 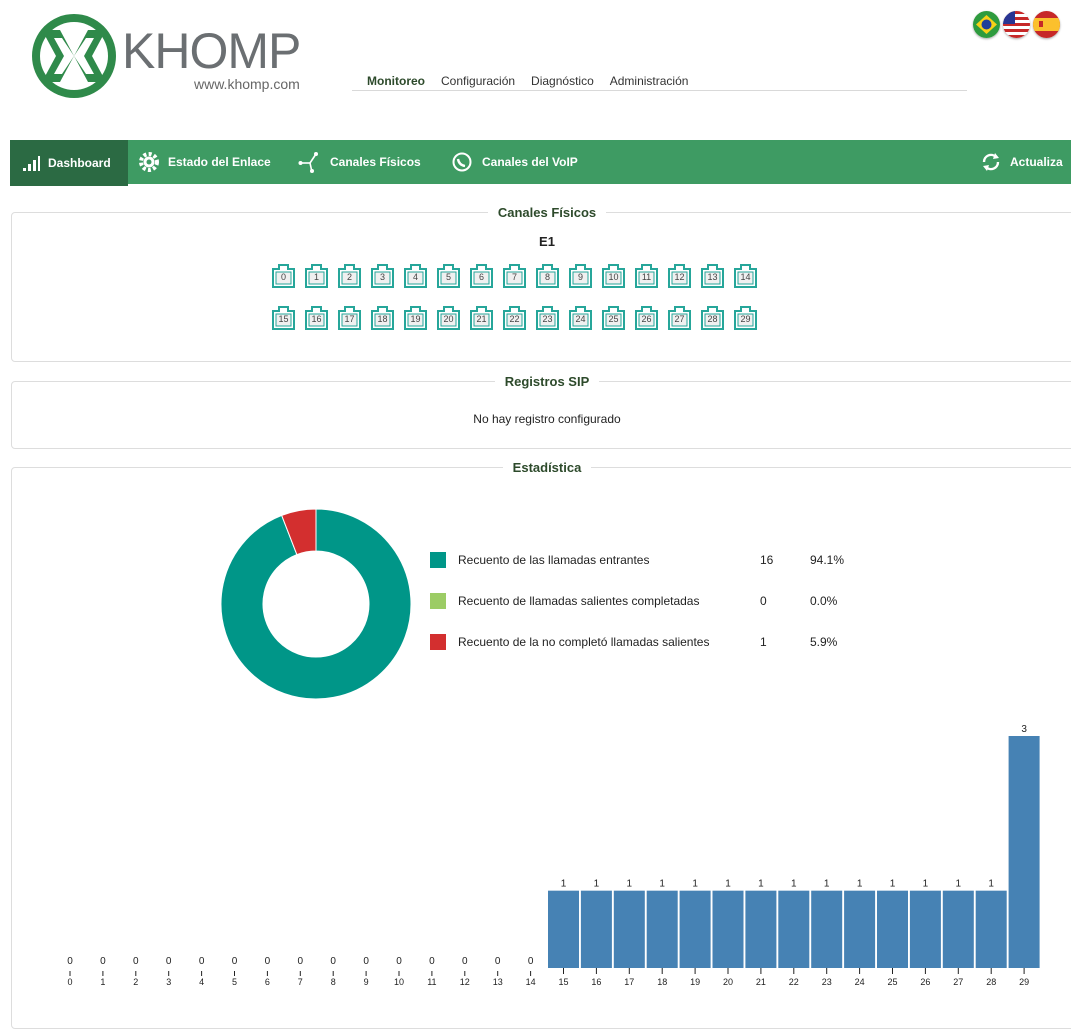 I want to click on legend-count: 16, so click(x=767, y=560).